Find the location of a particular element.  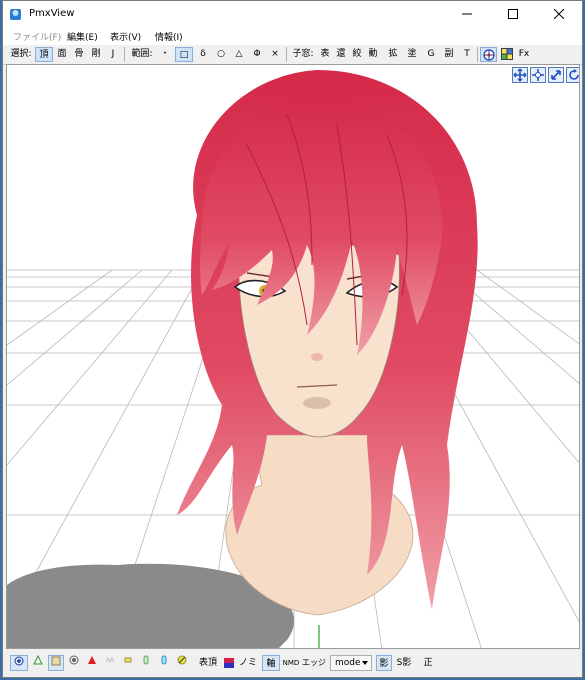

mode-select: mode is located at coordinates (351, 663).